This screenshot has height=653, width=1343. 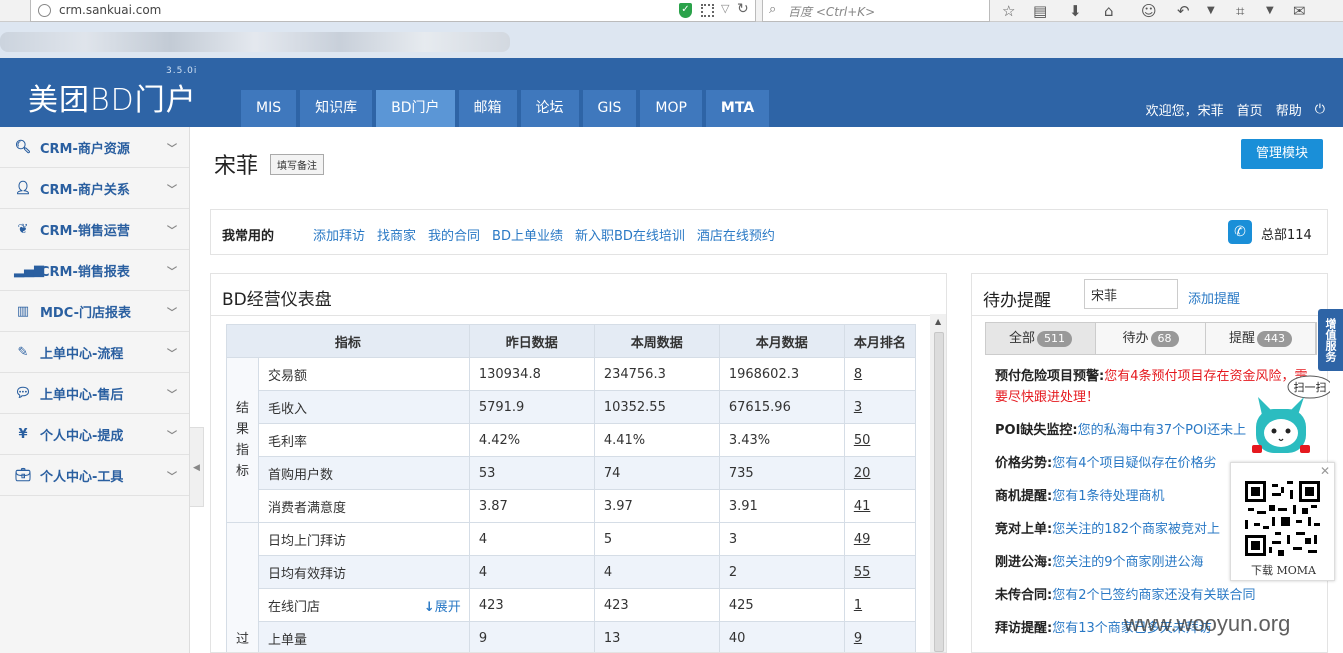 What do you see at coordinates (609, 108) in the screenshot?
I see `nav-tab-gis: GIS` at bounding box center [609, 108].